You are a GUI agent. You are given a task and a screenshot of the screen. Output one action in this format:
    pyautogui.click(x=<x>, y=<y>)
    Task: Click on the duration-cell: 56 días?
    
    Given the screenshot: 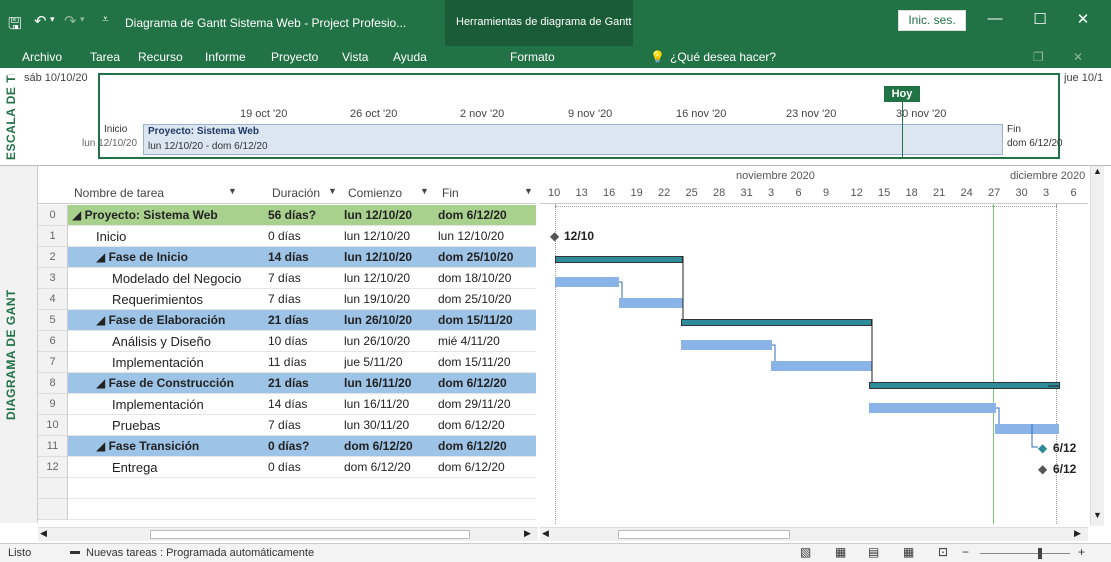 What is the action you would take?
    pyautogui.click(x=303, y=215)
    